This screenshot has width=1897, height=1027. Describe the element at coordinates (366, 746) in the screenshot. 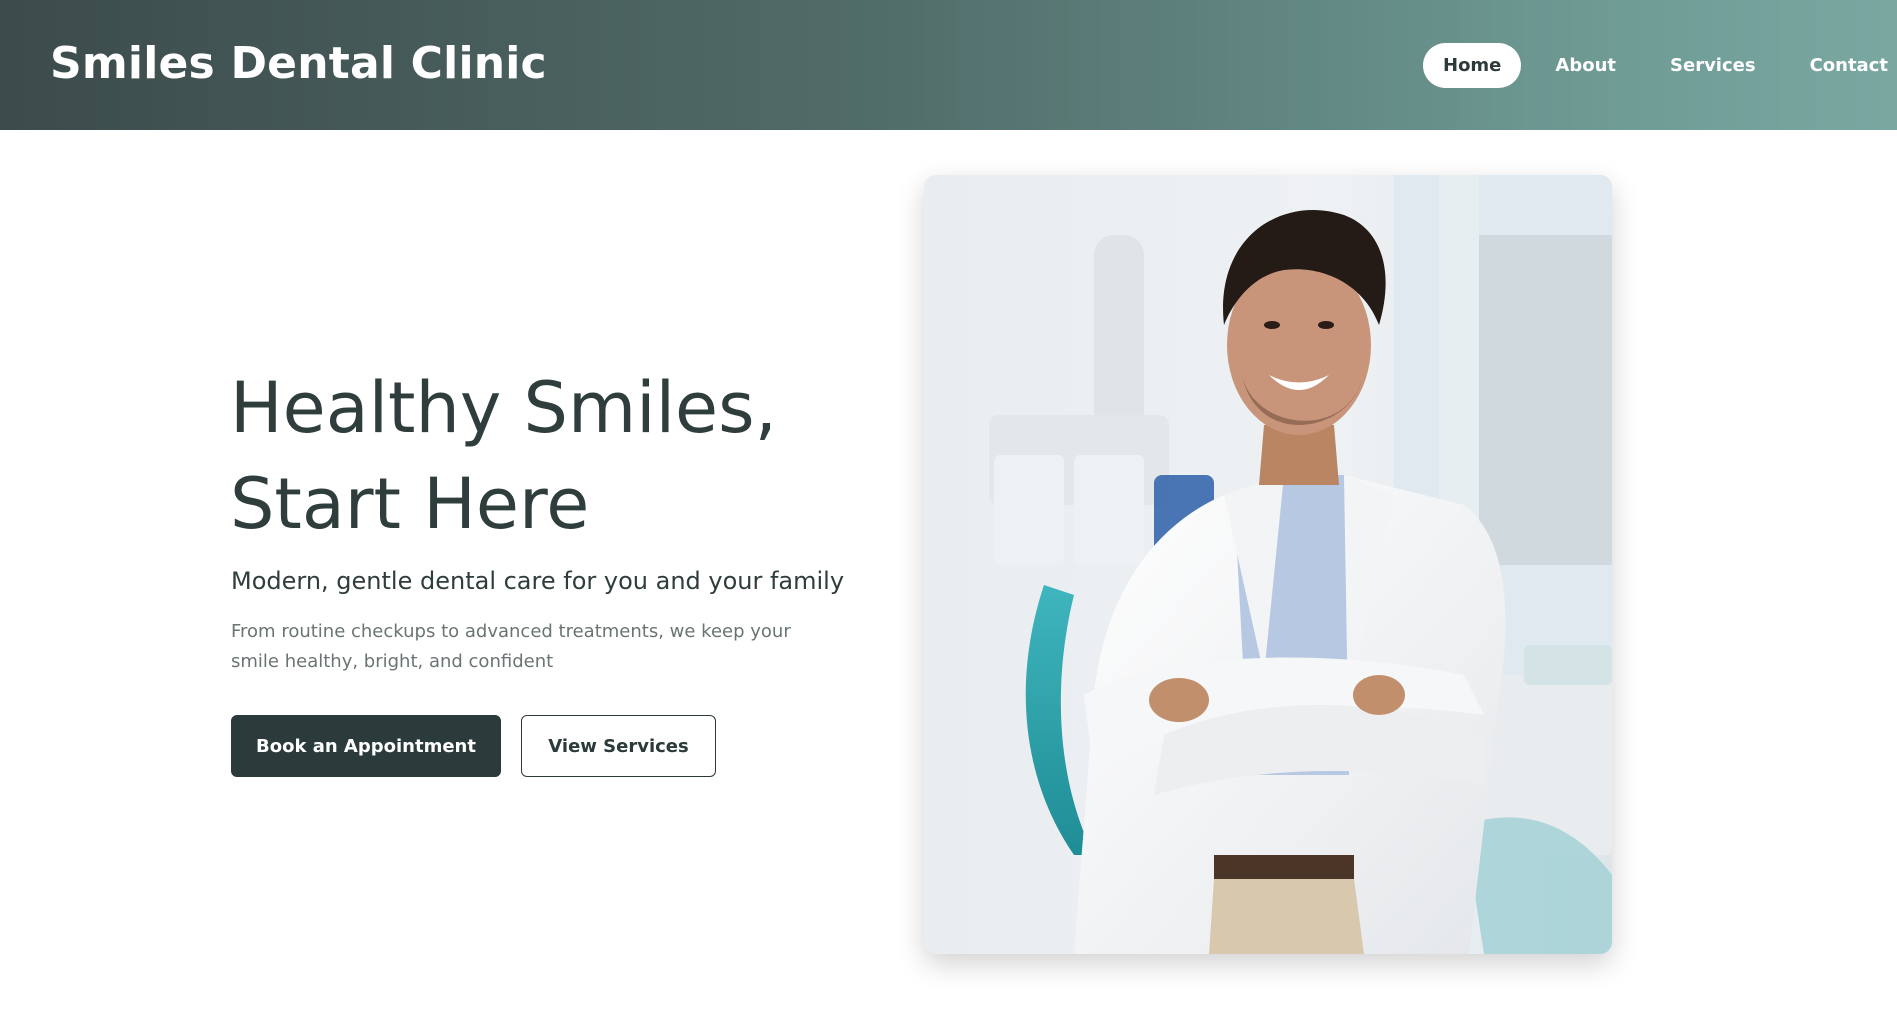

I see `book-appointment-button: Book an Appointment` at that location.